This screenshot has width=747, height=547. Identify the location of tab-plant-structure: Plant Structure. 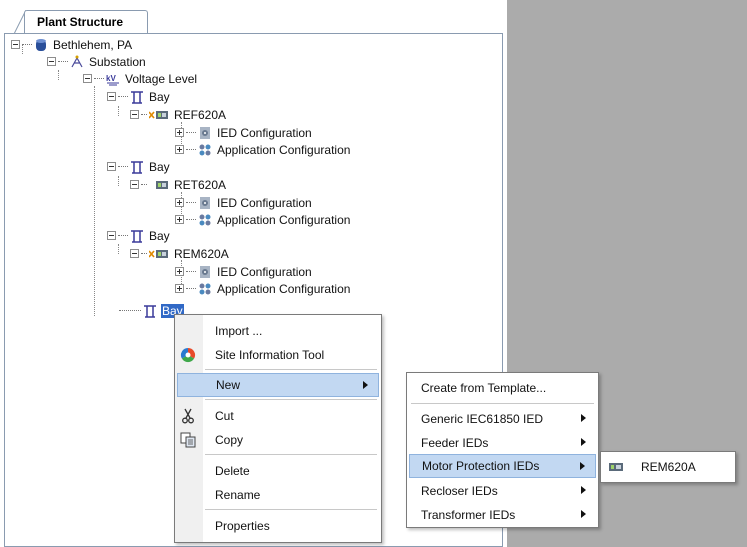
(86, 22).